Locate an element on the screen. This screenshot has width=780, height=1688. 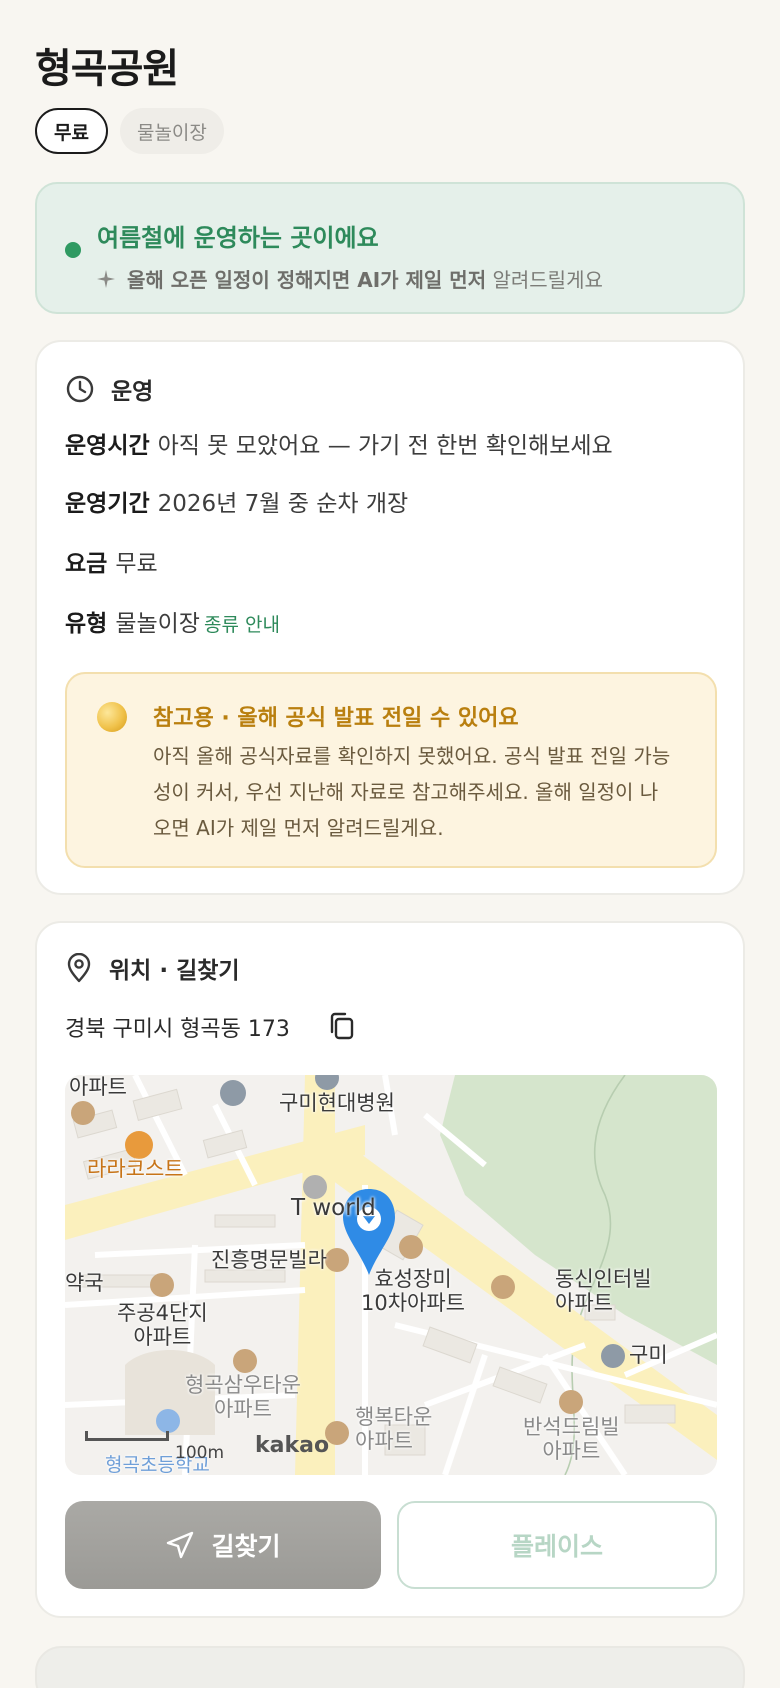
map-label-hospital: 구미현대병원 is located at coordinates (337, 1103).